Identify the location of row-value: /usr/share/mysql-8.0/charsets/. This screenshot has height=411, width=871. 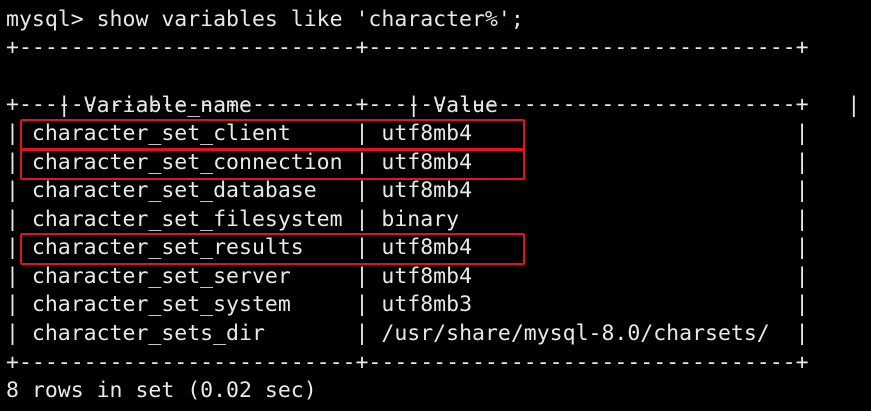
(575, 333).